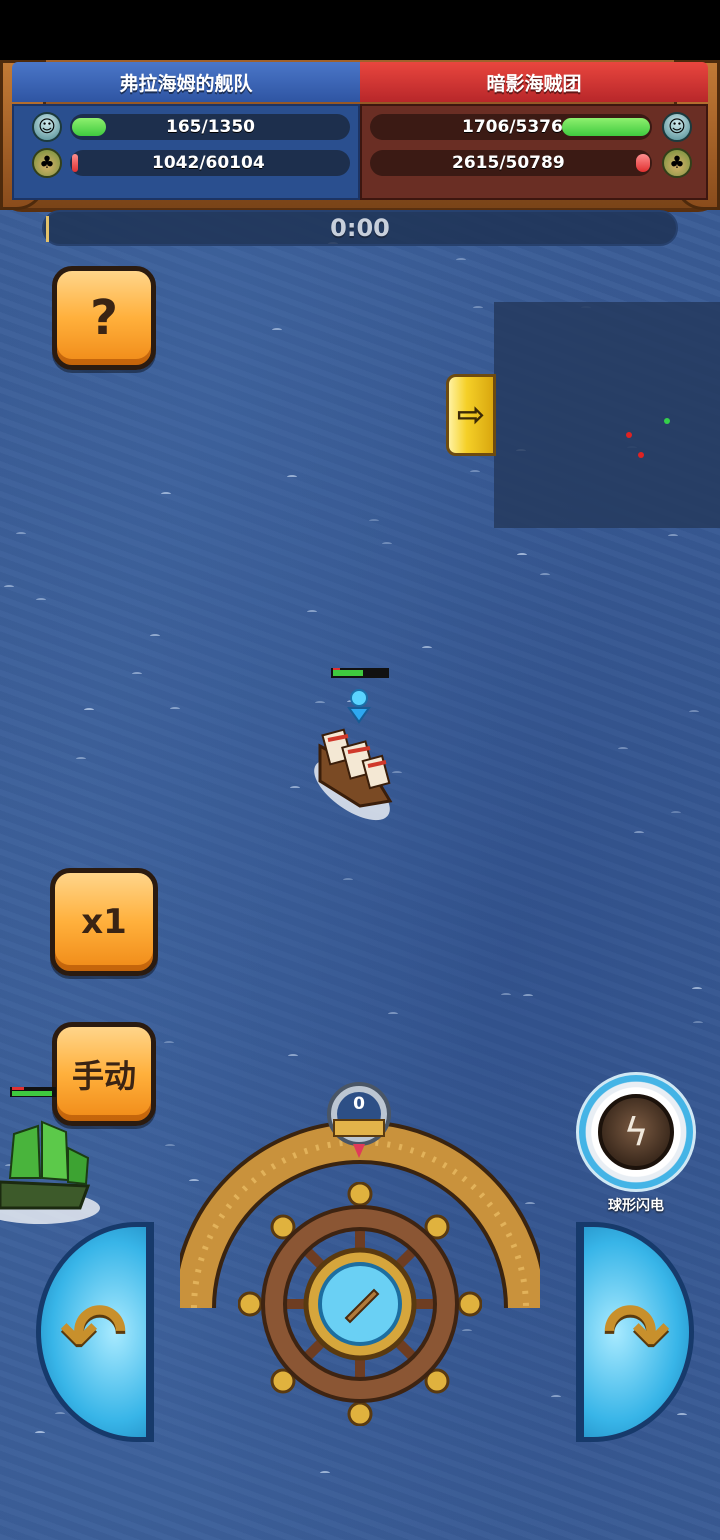 The width and height of the screenshot is (720, 1540). What do you see at coordinates (345, 766) in the screenshot?
I see `player-ship` at bounding box center [345, 766].